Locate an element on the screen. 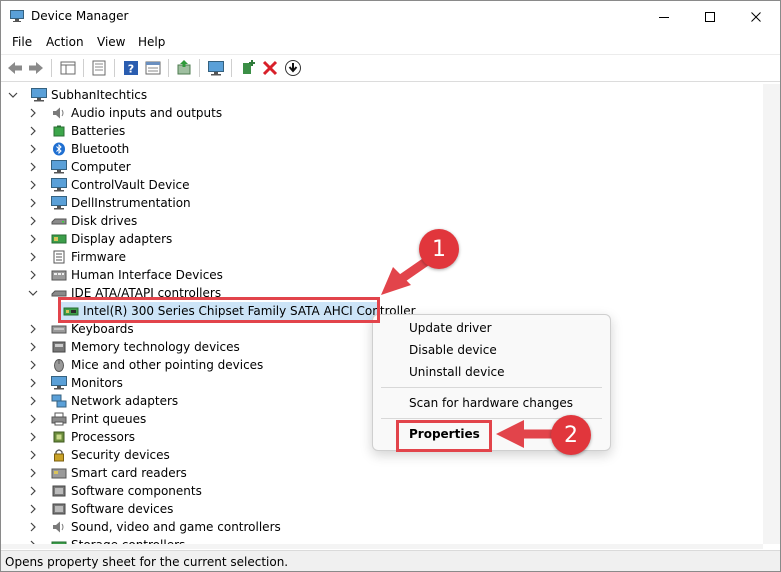  properties-sheet-icon is located at coordinates (99, 68).